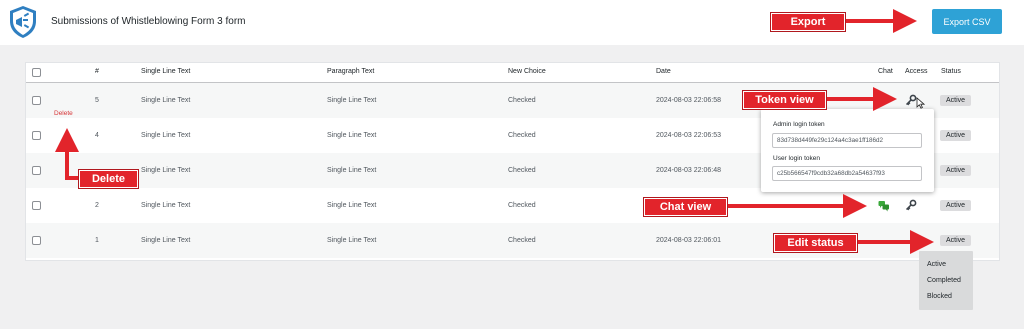 The image size is (1024, 329). I want to click on chat-view-callout: Chat view, so click(685, 207).